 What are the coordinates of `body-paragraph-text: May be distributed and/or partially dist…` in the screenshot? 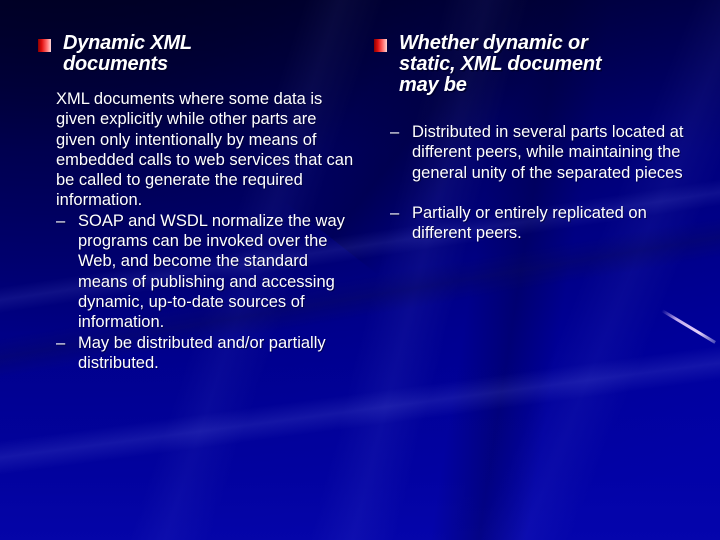 It's located at (202, 352).